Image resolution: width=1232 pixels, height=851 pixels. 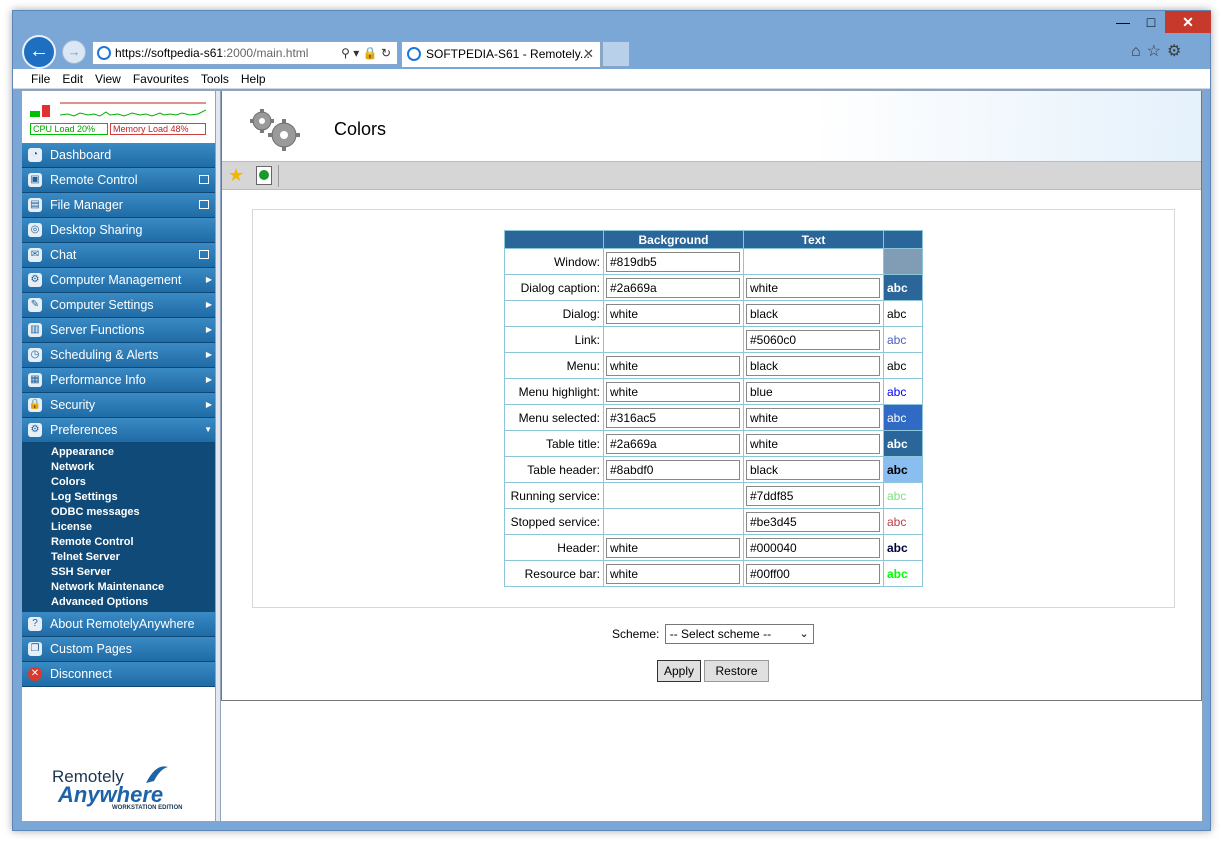 I want to click on apply-button: Apply, so click(x=679, y=671).